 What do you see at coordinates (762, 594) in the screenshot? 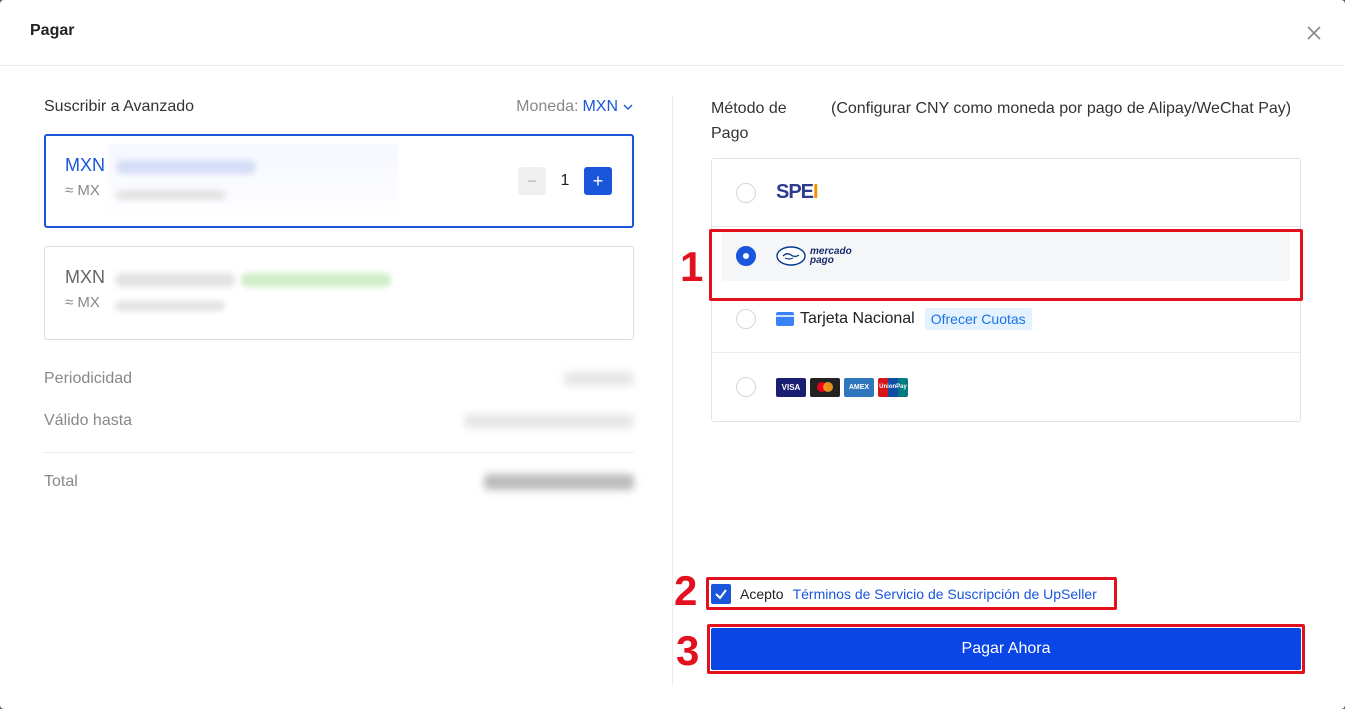
I see `terms-prefix: Acepto` at bounding box center [762, 594].